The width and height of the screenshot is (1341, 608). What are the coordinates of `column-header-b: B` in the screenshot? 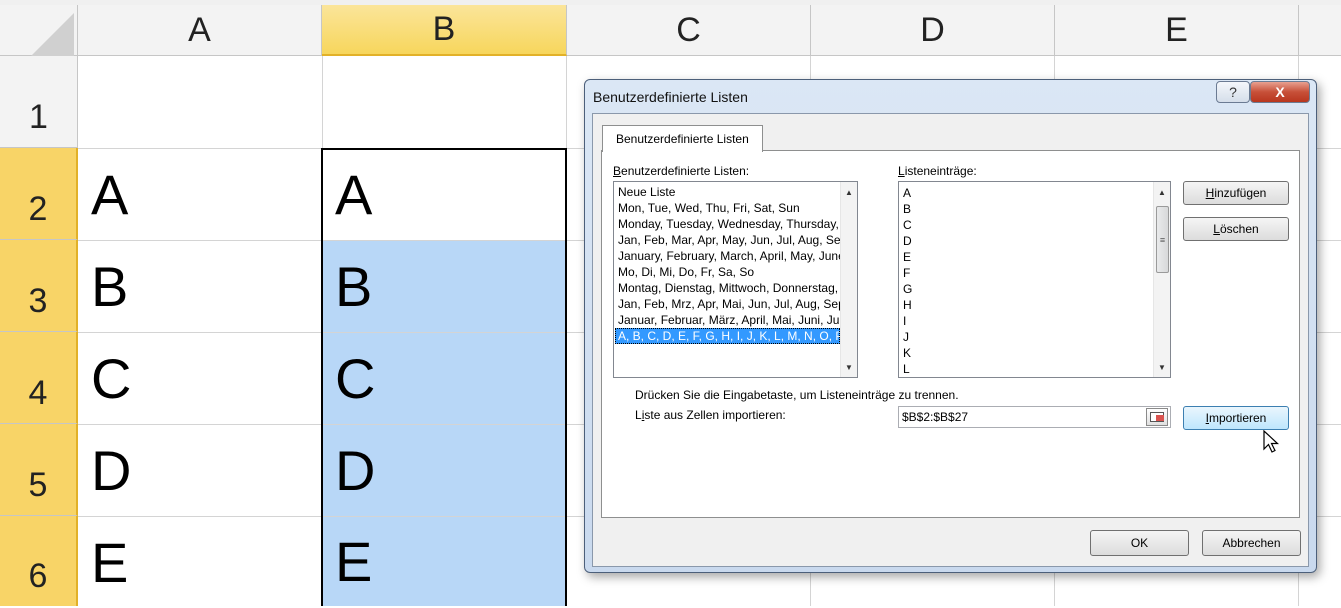 It's located at (444, 30).